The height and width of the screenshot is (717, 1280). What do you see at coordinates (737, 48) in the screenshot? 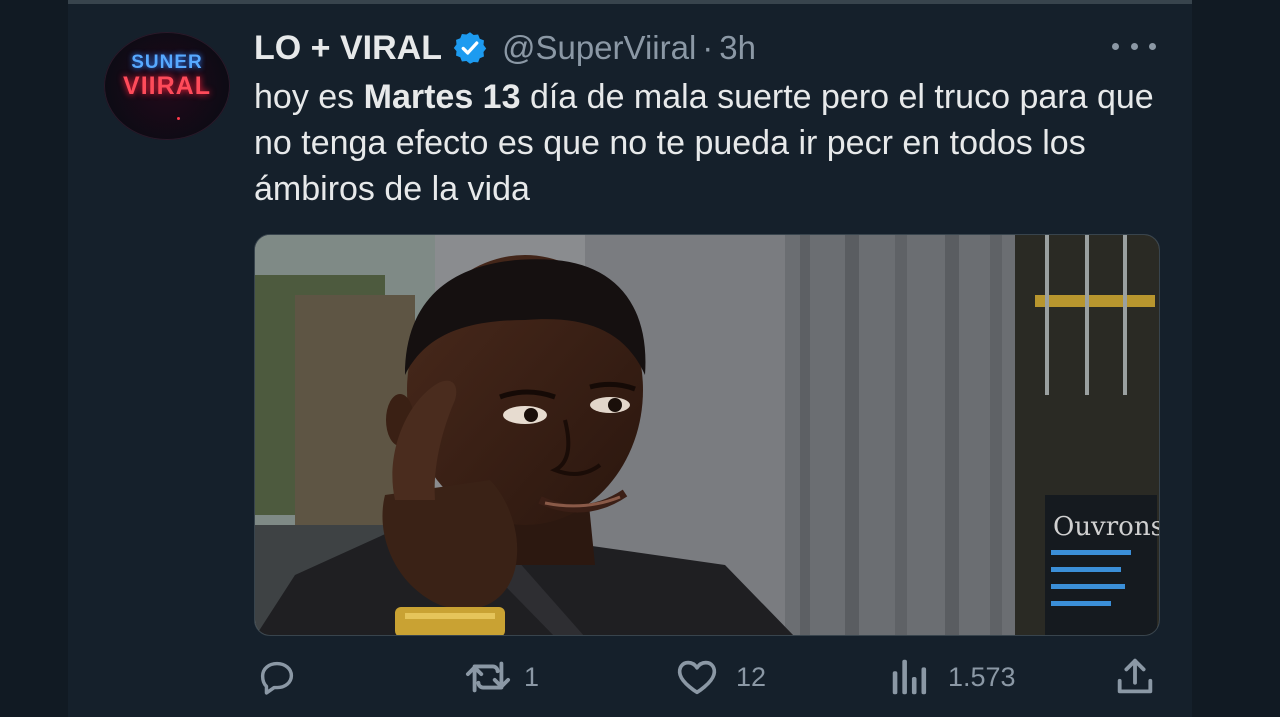
I see `timestamp: 3h` at bounding box center [737, 48].